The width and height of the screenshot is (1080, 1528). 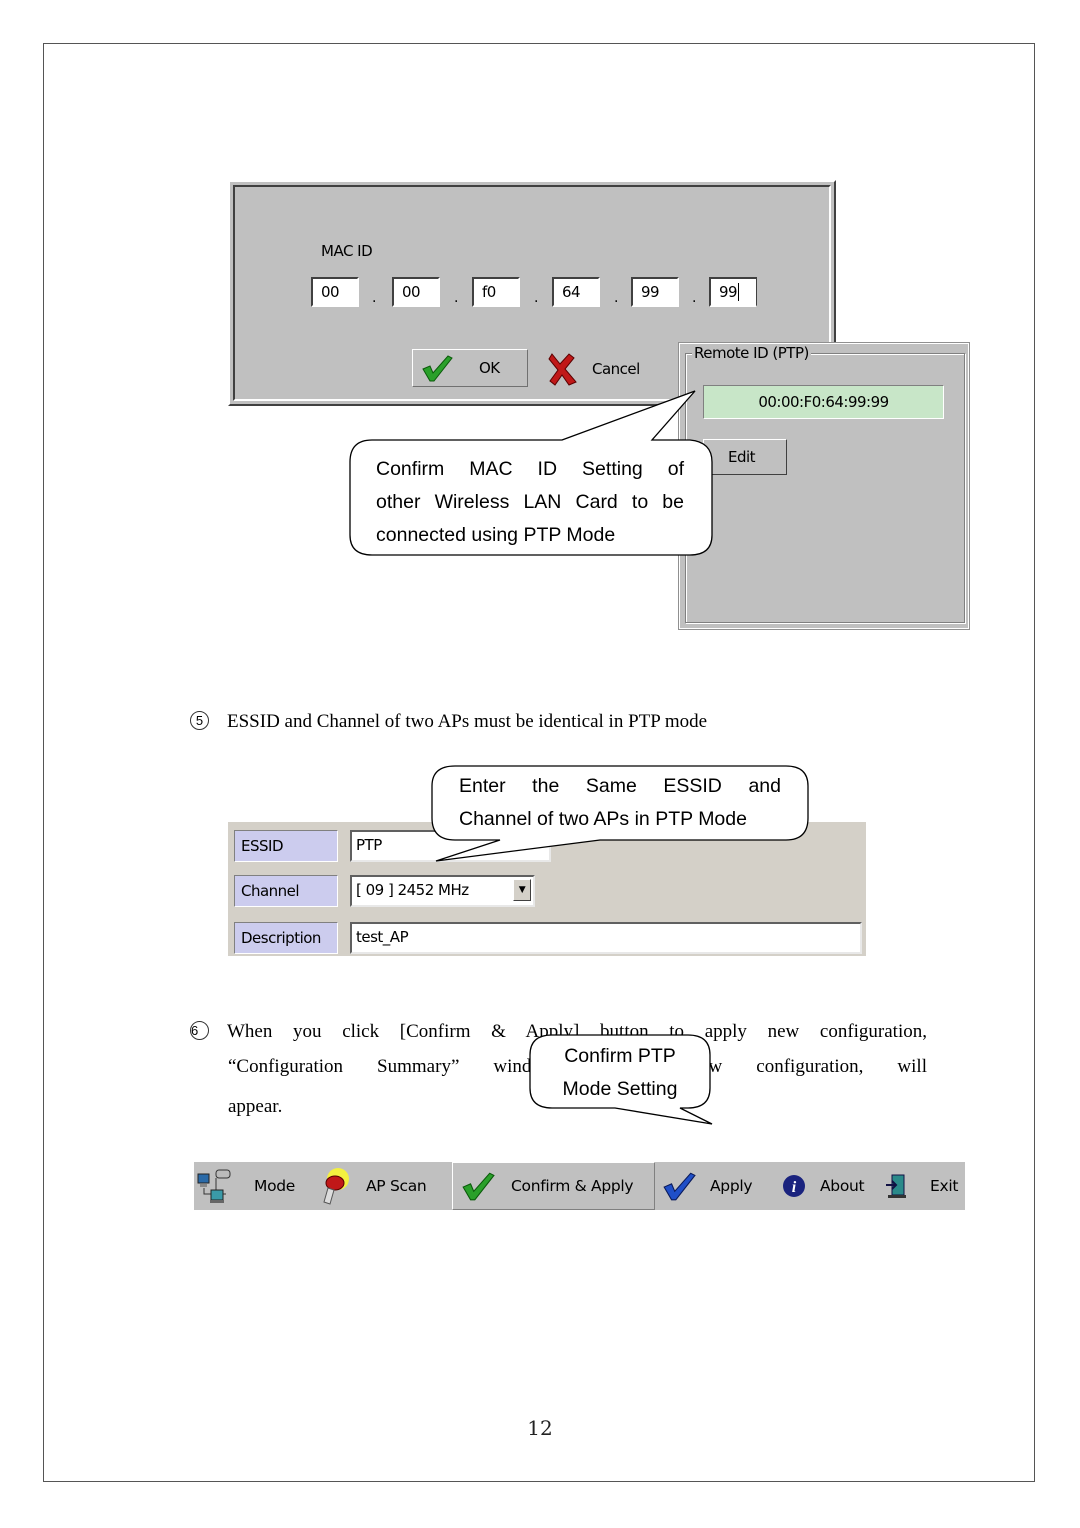 I want to click on channel-label: Channel, so click(x=286, y=891).